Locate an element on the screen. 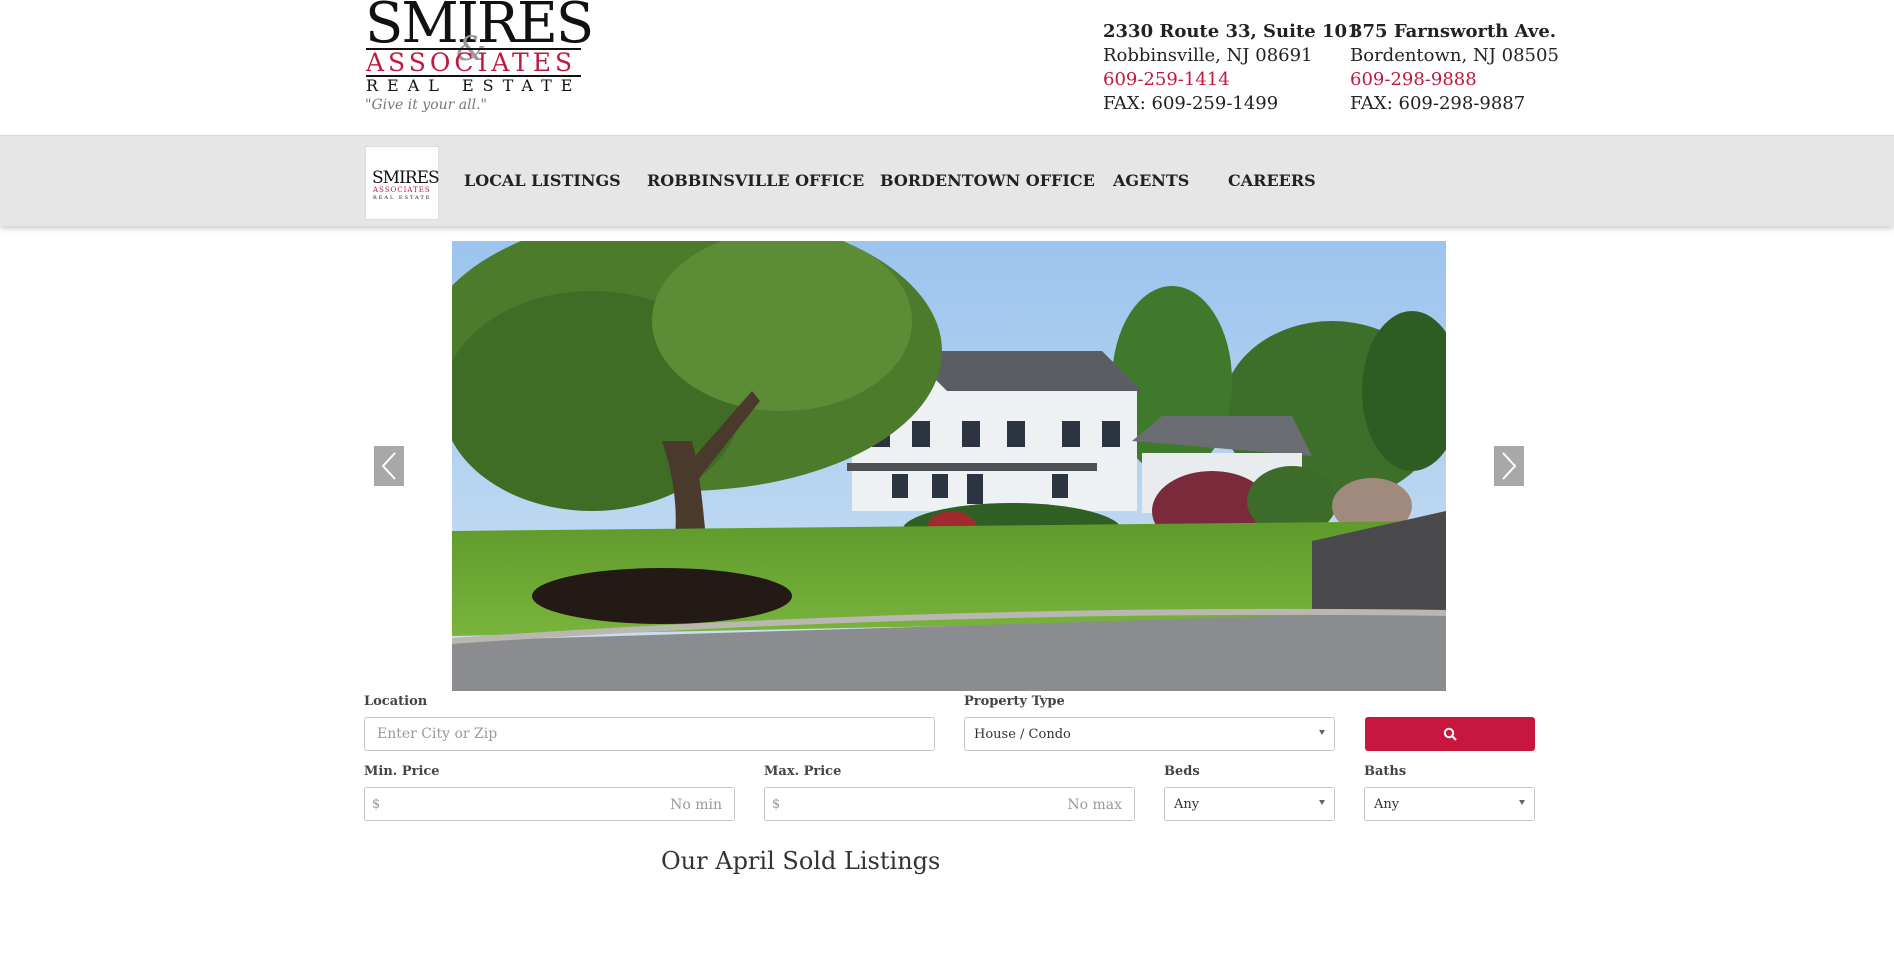 This screenshot has width=1894, height=971. office-phone-link: 609-298-9888 is located at coordinates (1454, 80).